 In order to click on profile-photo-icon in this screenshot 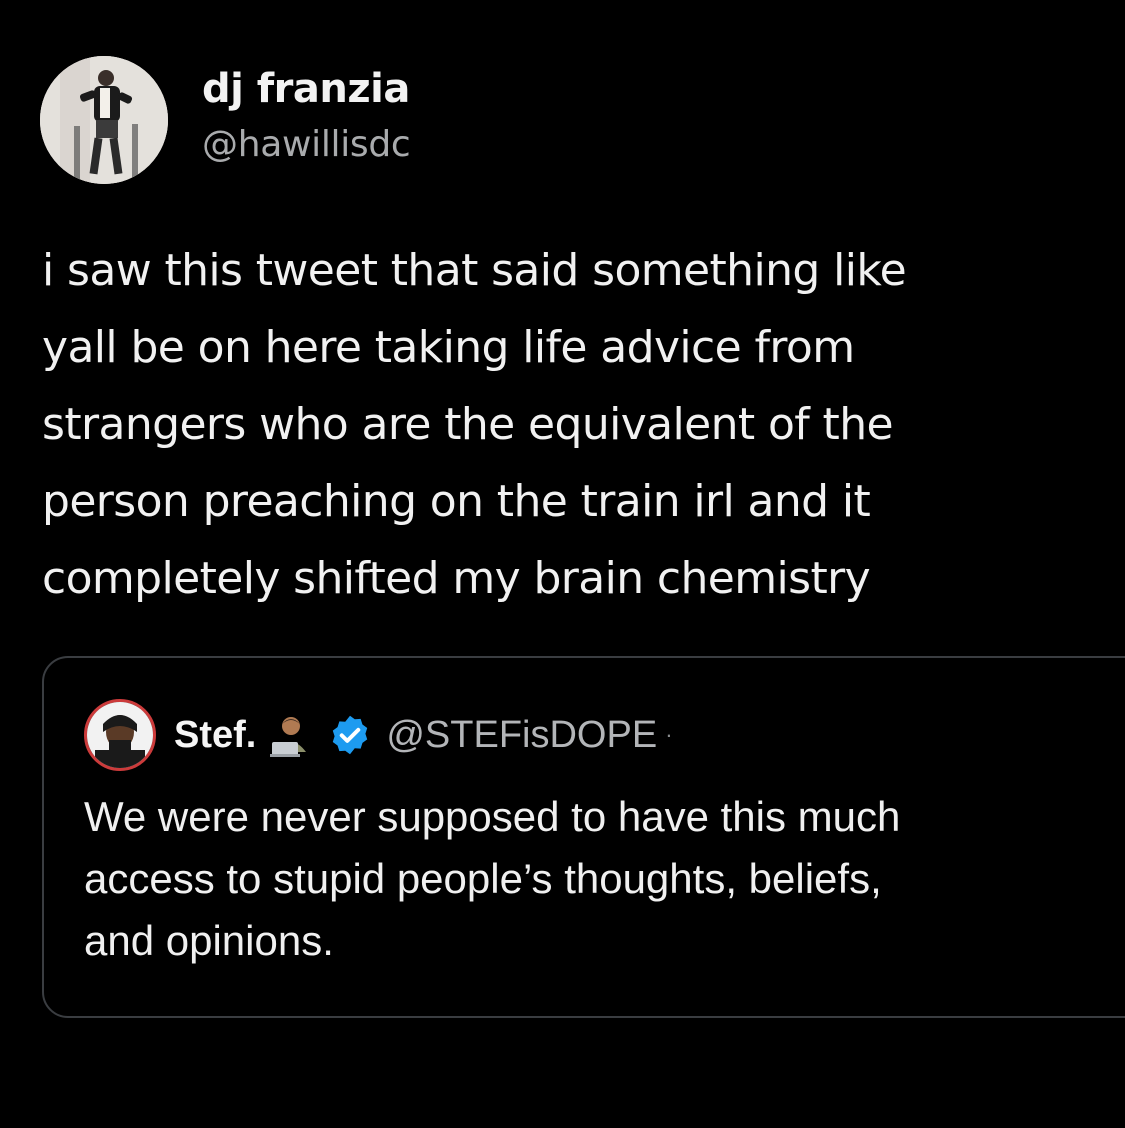, I will do `click(104, 120)`.